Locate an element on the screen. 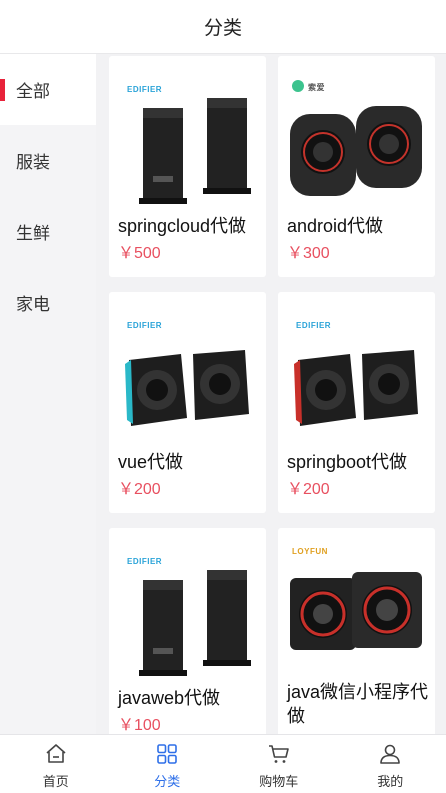 The width and height of the screenshot is (446, 793). product-card: EDIFIER vue代做 ￥200 is located at coordinates (187, 402).